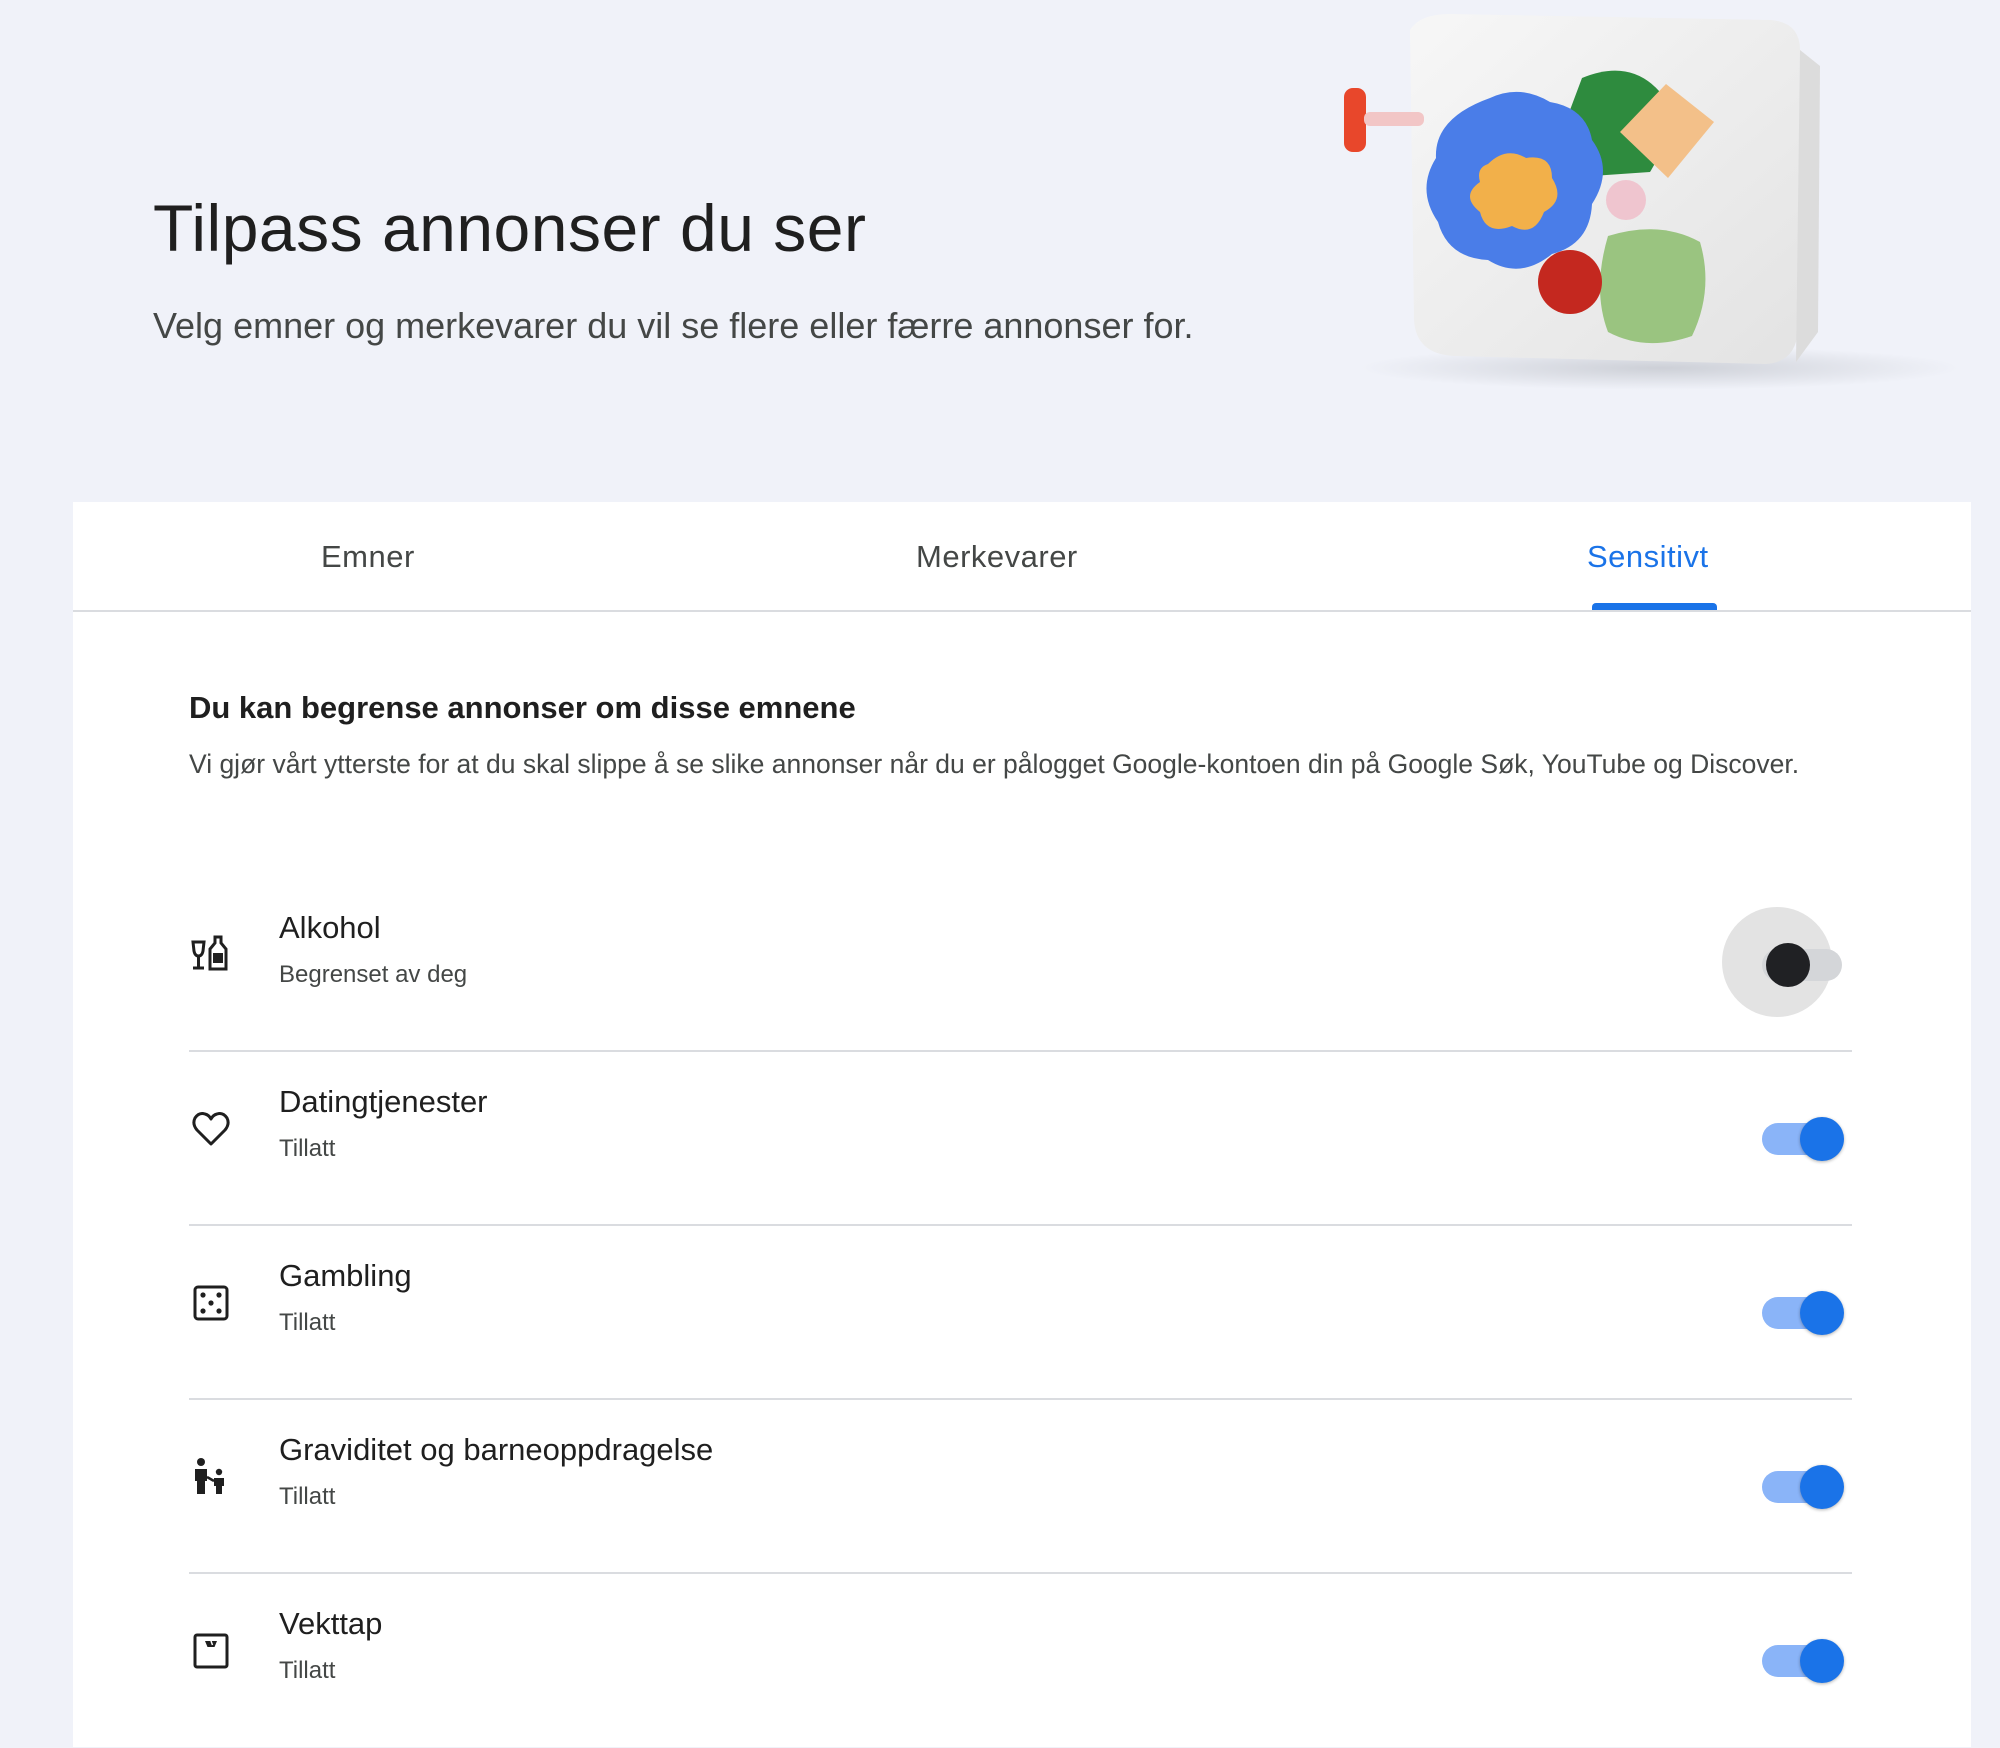 This screenshot has height=1748, width=2000. Describe the element at coordinates (209, 1476) in the screenshot. I see `parent-child-icon` at that location.